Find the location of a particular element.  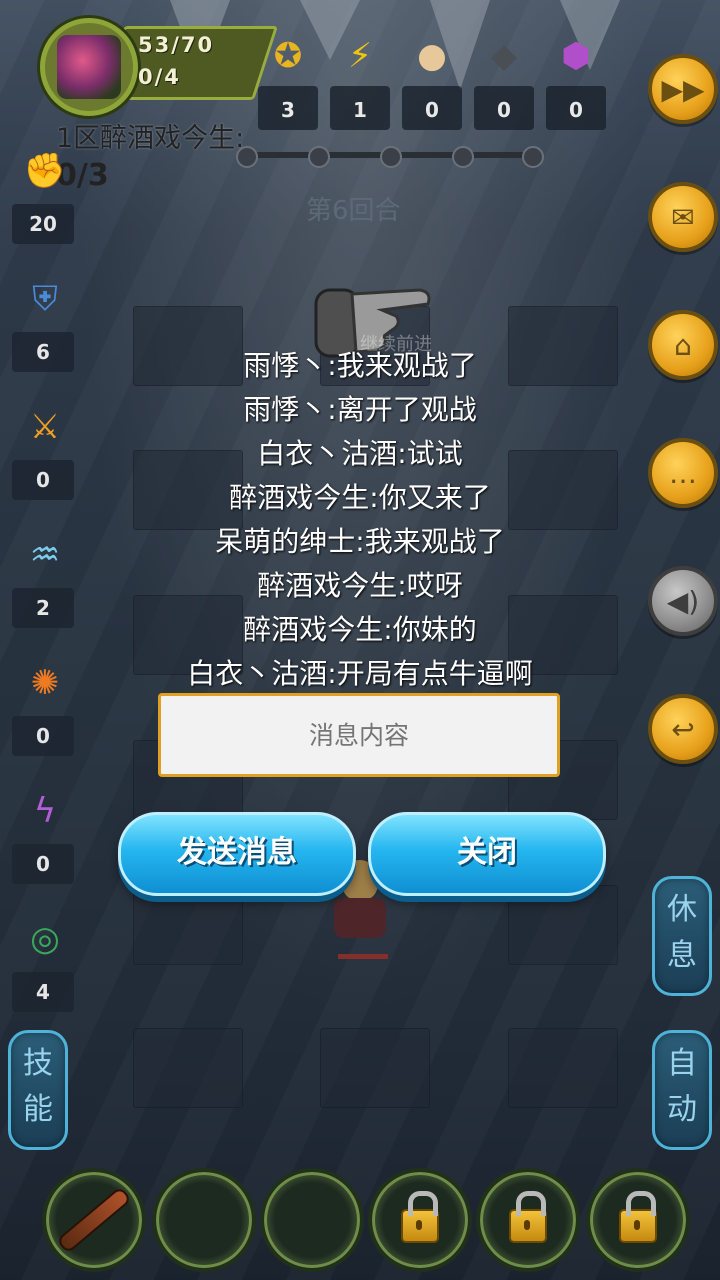

chat-message: 白衣丶沽酒:开局有点牛逼啊 is located at coordinates (360, 673).